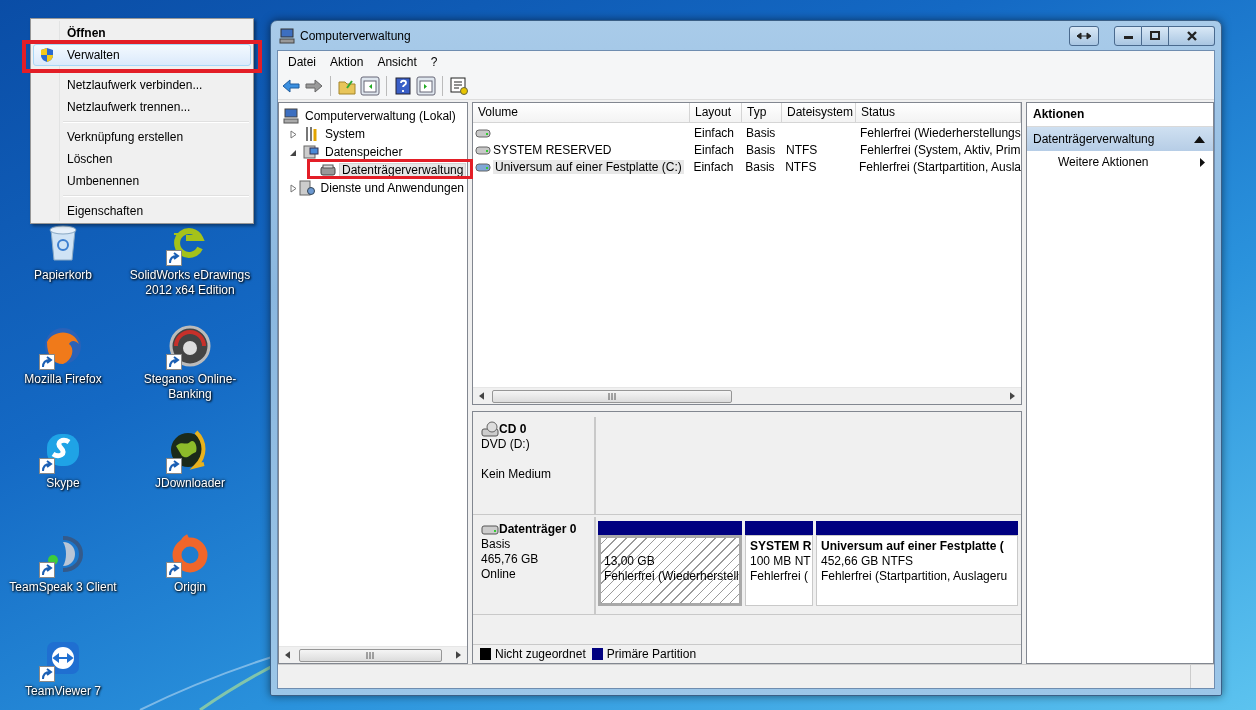  Describe the element at coordinates (380, 116) in the screenshot. I see `tree-item: Computerverwaltung (Lokal)` at that location.